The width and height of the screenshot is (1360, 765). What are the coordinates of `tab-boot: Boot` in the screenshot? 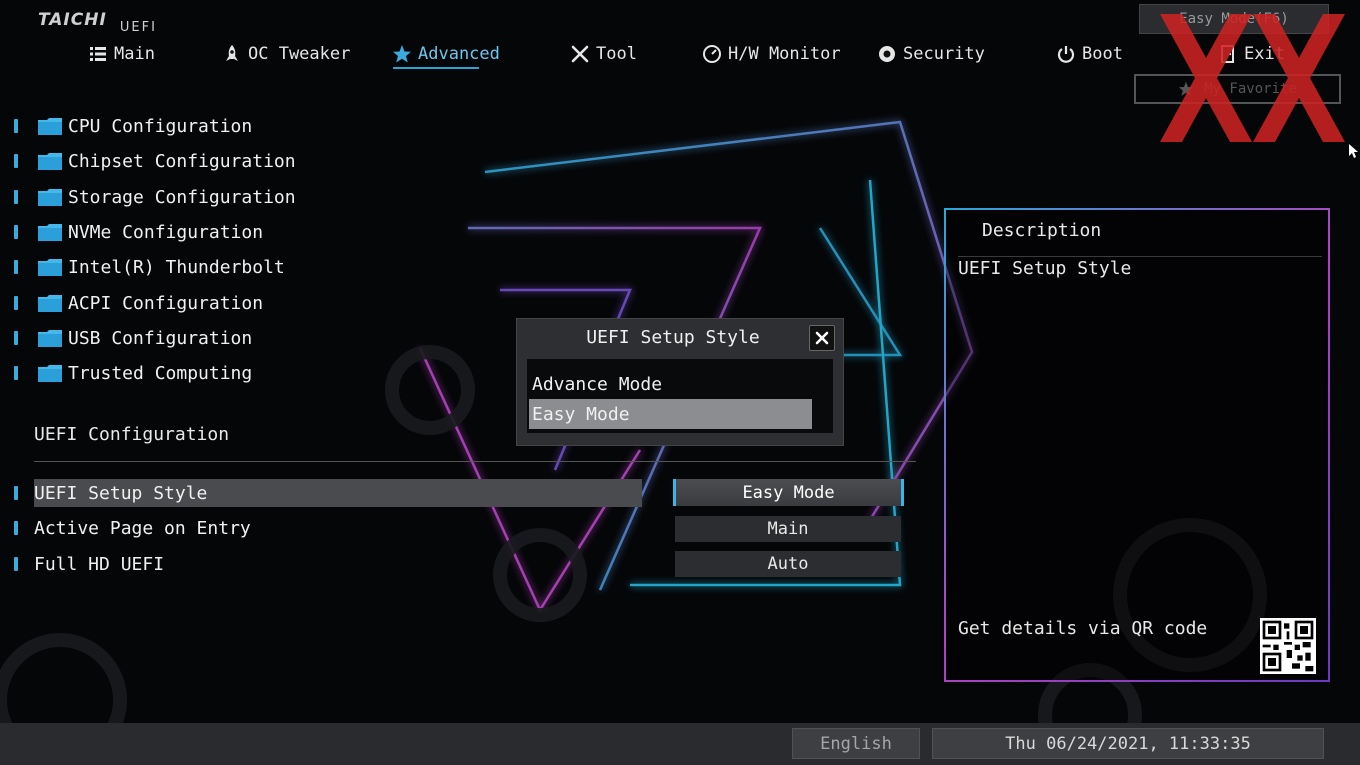 It's located at (1089, 54).